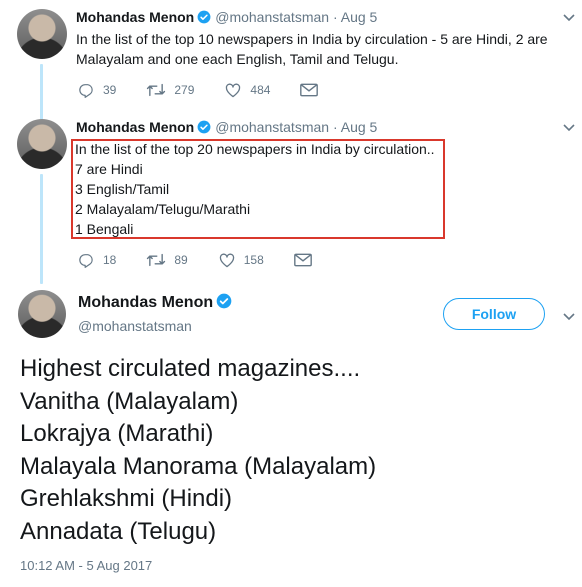 The height and width of the screenshot is (587, 582). Describe the element at coordinates (260, 90) in the screenshot. I see `like-count: 484` at that location.